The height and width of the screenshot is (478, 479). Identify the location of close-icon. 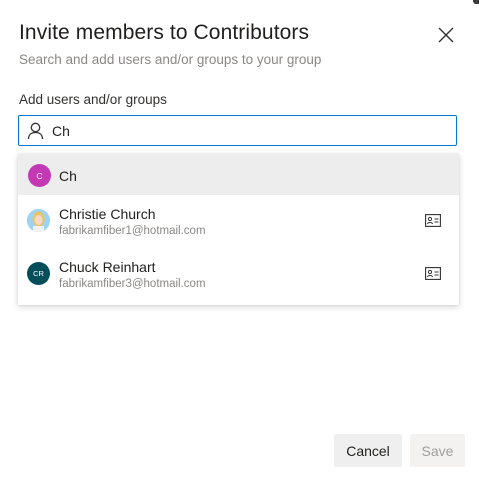
(446, 35).